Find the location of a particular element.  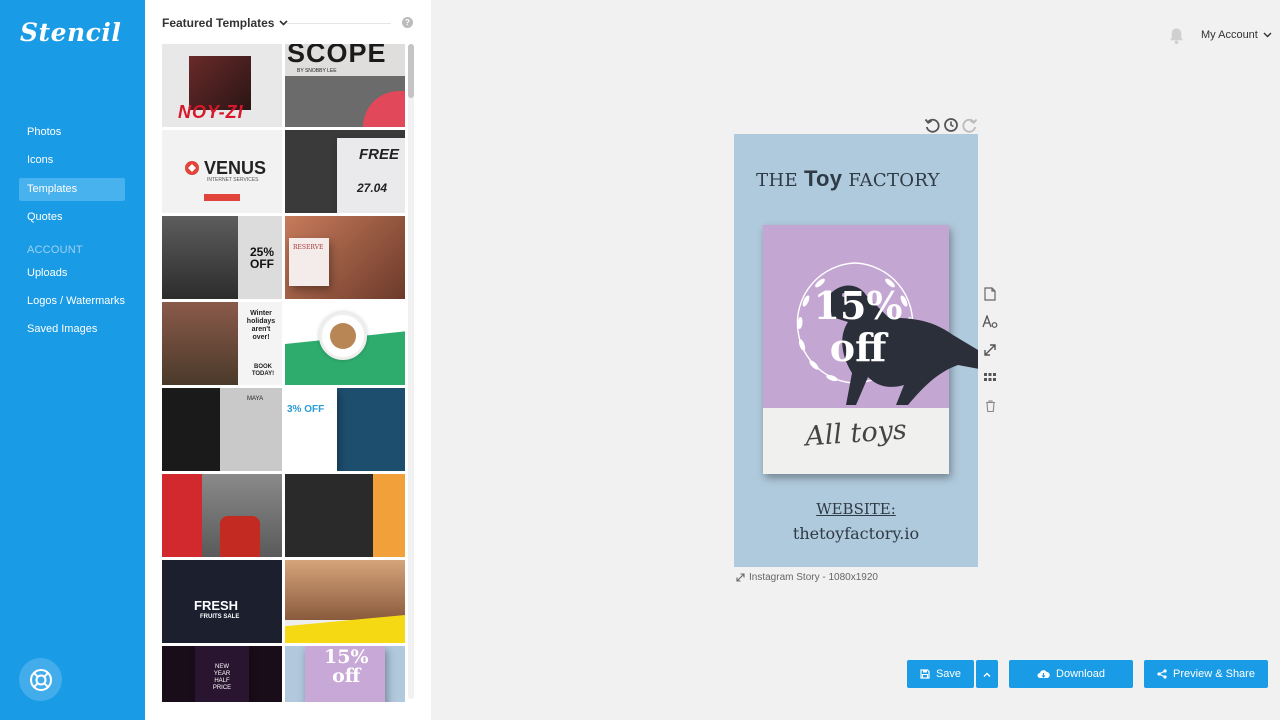

sidebar-item-uploads: Uploads is located at coordinates (72, 273).